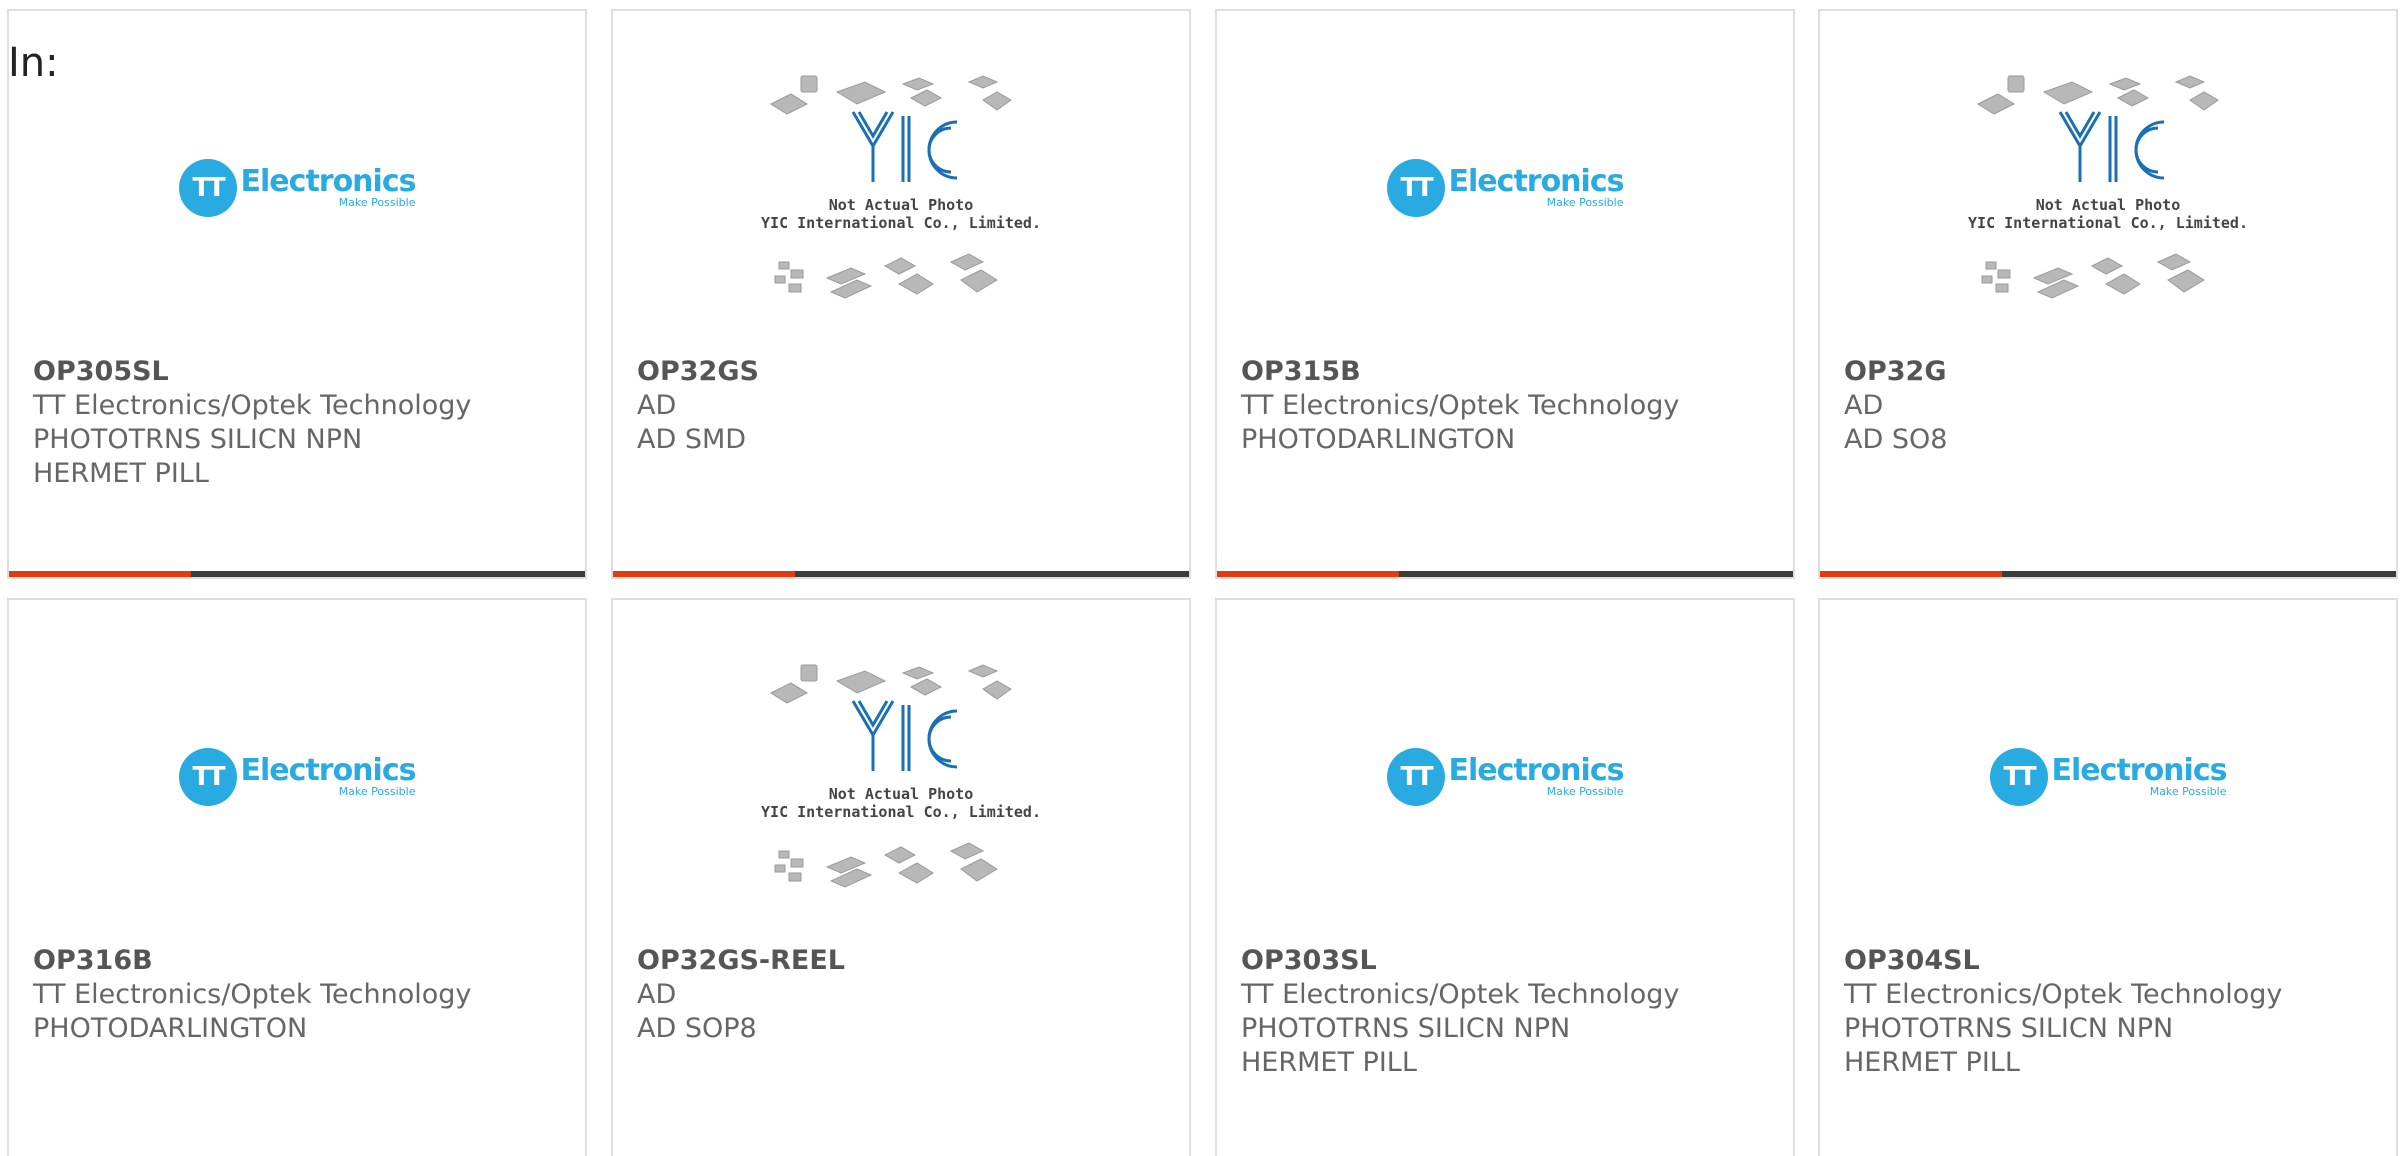 This screenshot has height=1156, width=2400. Describe the element at coordinates (33, 63) in the screenshot. I see `filter-prefix-label: In:` at that location.